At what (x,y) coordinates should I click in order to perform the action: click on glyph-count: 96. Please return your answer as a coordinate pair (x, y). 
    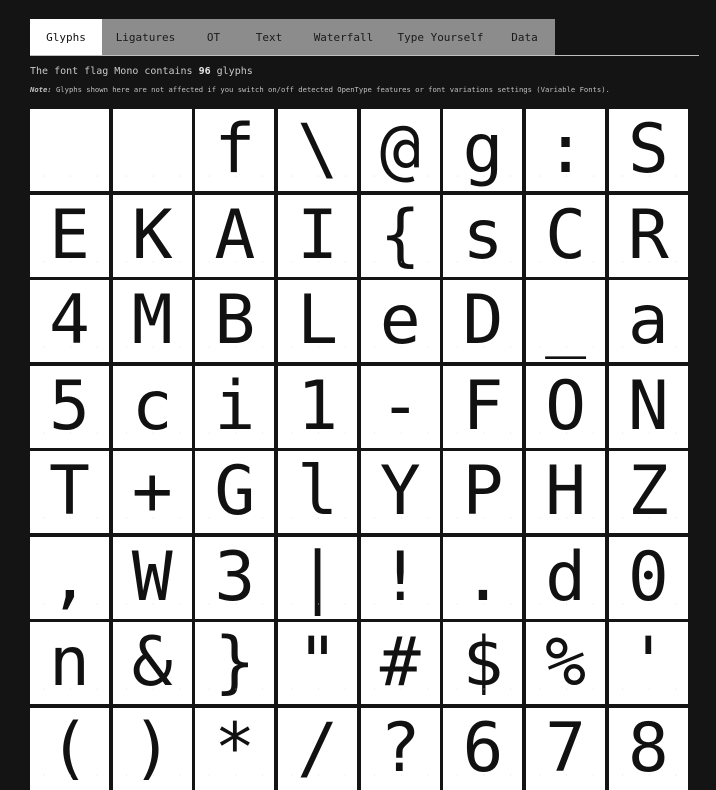
    Looking at the image, I should click on (204, 71).